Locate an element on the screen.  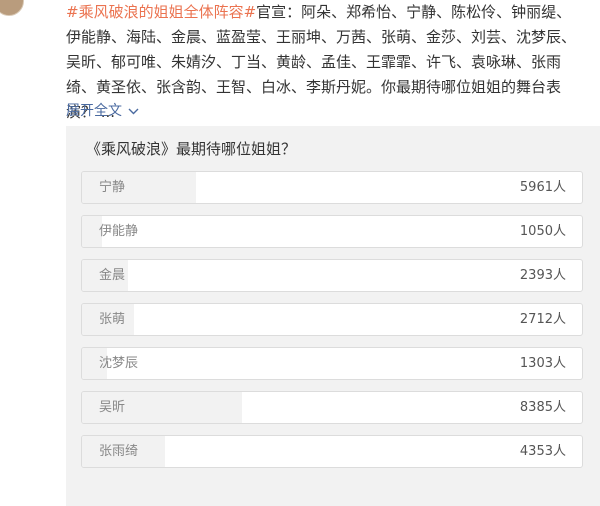
poll-option-count: 4353人 is located at coordinates (542, 451).